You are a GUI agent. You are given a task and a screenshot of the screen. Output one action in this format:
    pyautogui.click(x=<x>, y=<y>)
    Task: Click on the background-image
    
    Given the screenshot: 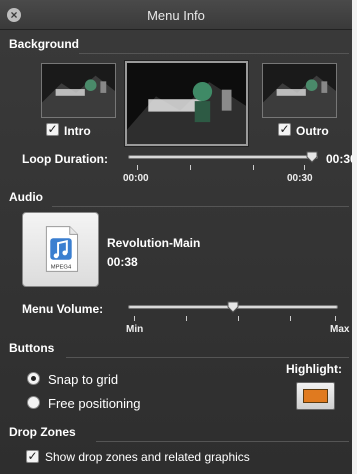 What is the action you would take?
    pyautogui.click(x=186, y=103)
    